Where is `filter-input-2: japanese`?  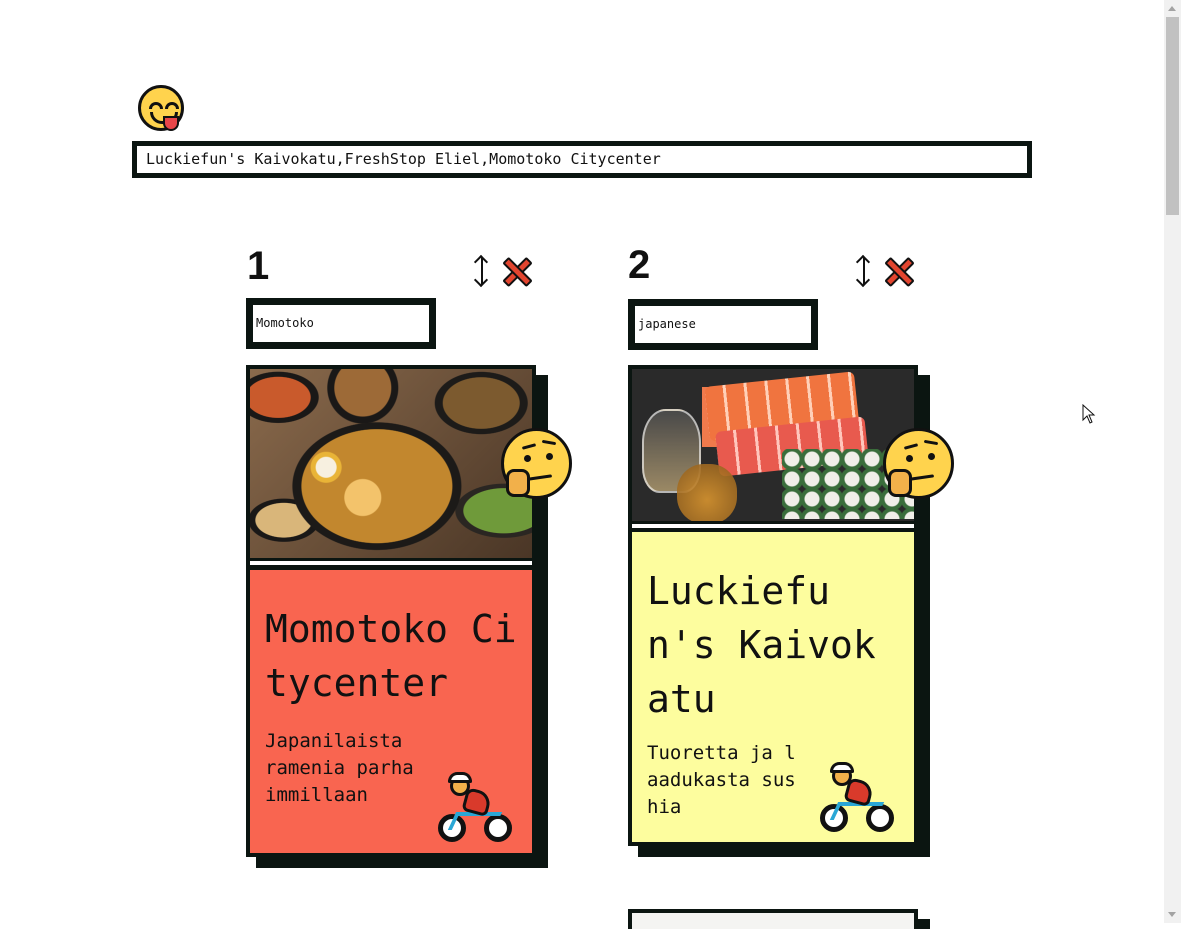
filter-input-2: japanese is located at coordinates (723, 324).